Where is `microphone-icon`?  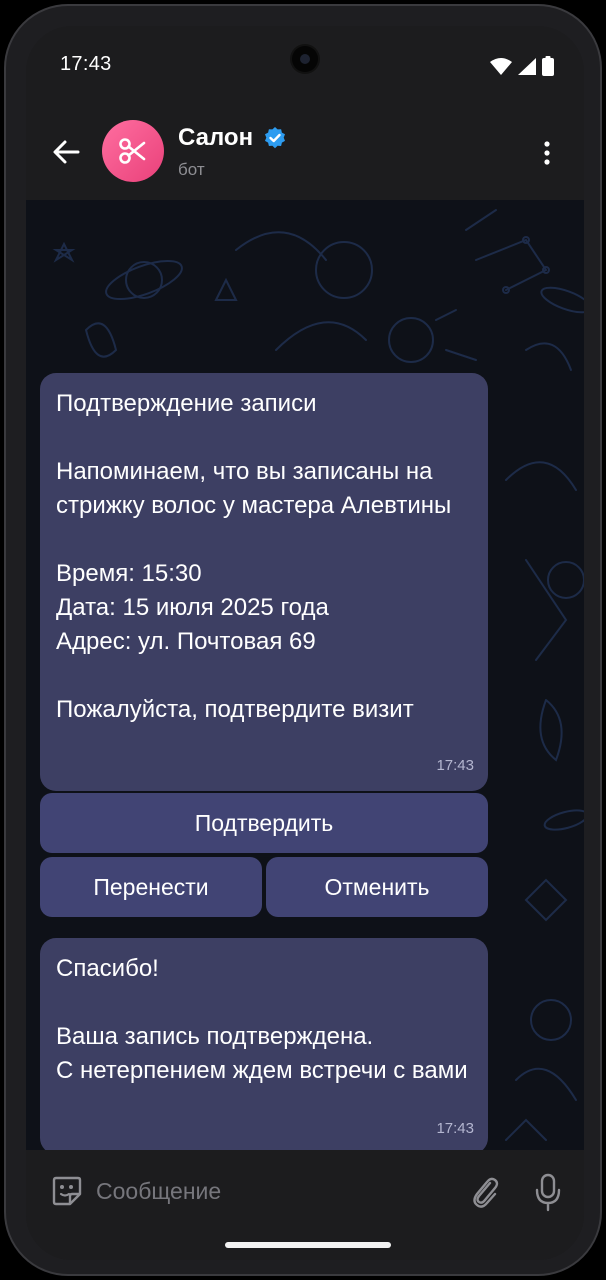
microphone-icon is located at coordinates (548, 1192).